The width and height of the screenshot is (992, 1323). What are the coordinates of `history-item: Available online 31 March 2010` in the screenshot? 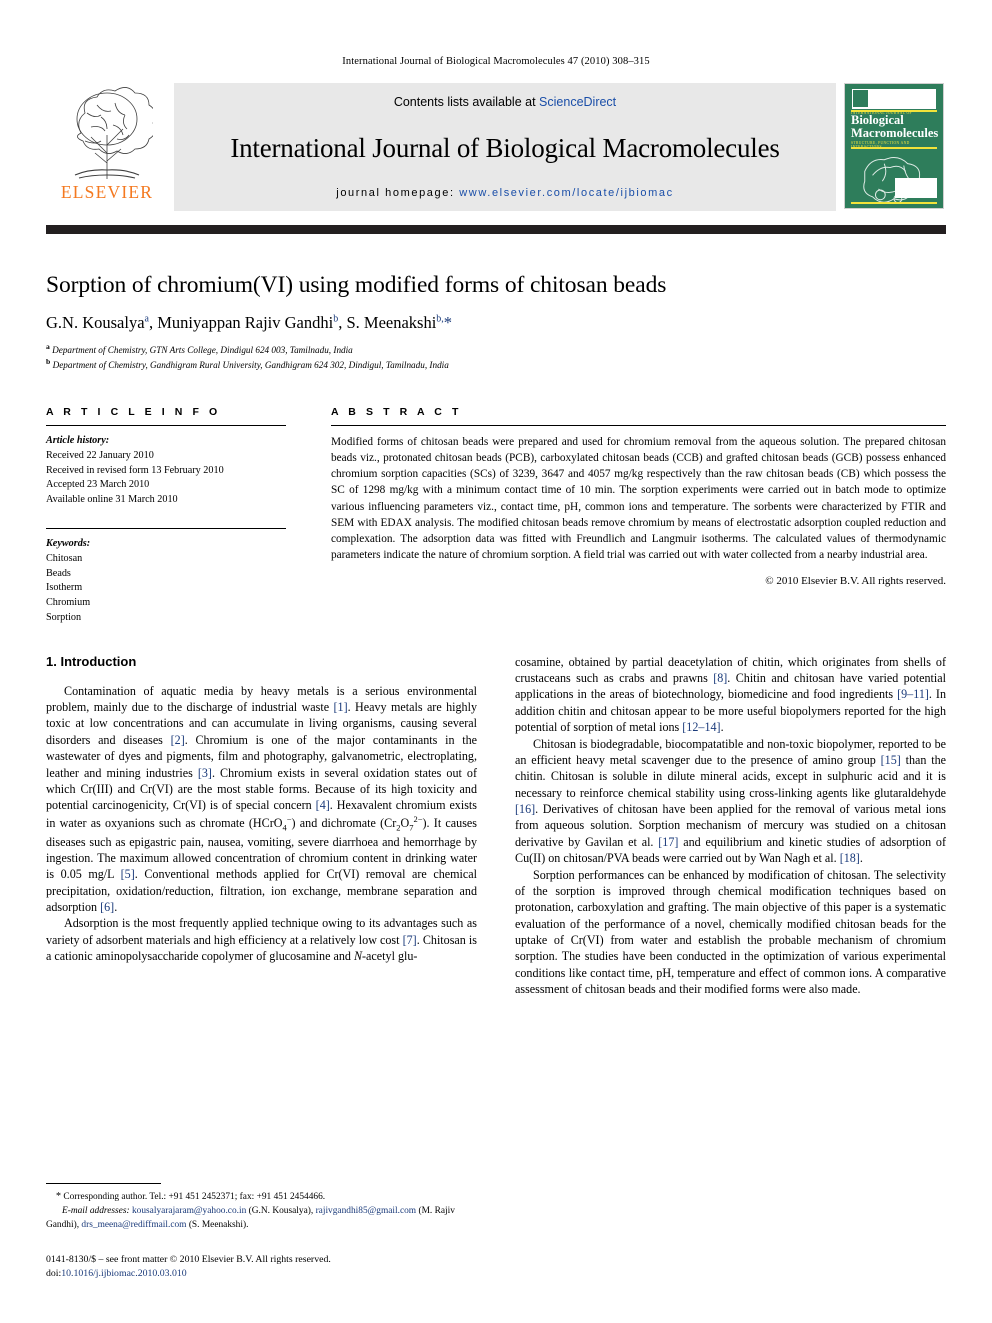 It's located at (112, 500).